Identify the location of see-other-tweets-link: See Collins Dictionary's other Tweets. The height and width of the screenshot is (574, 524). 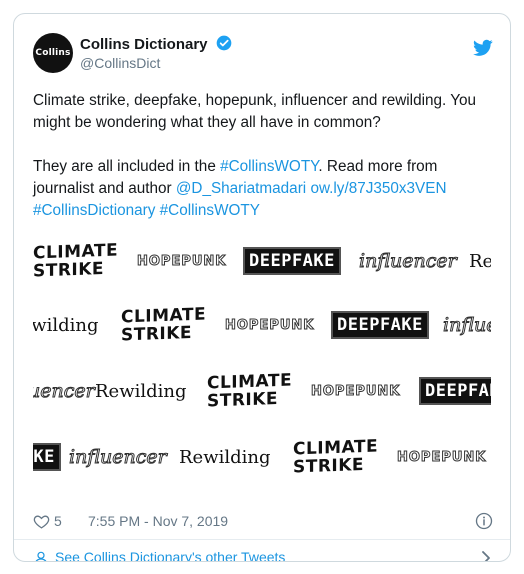
(263, 554).